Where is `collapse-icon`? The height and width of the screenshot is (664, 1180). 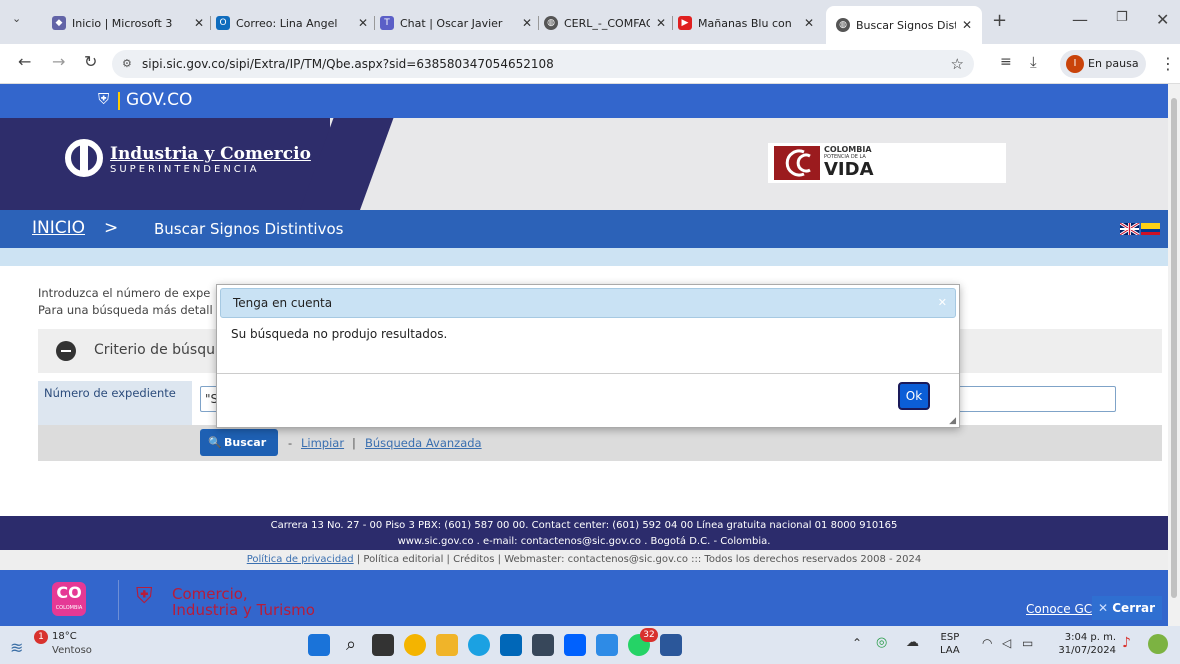 collapse-icon is located at coordinates (66, 351).